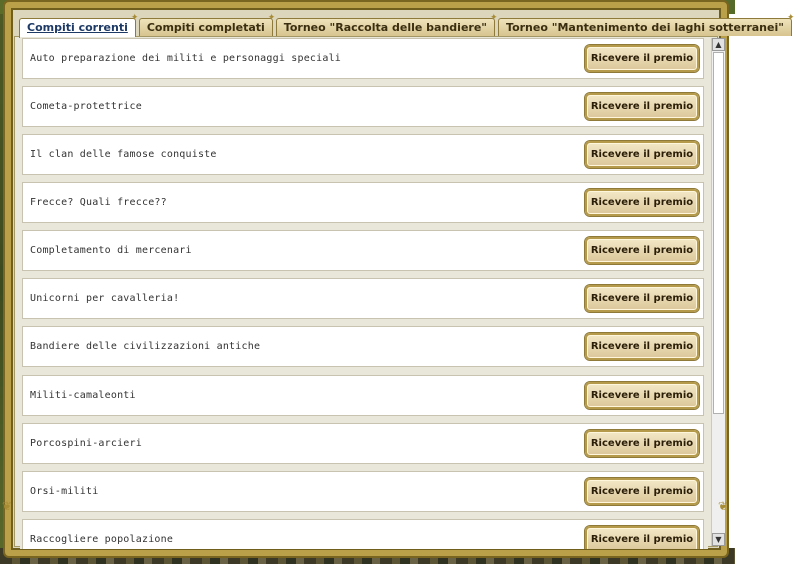 The image size is (800, 564). I want to click on task-label: Militi-camaleonti, so click(83, 395).